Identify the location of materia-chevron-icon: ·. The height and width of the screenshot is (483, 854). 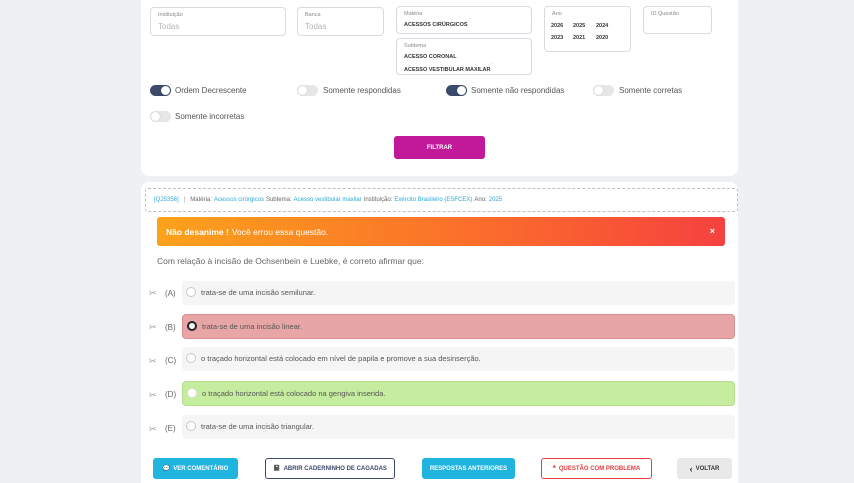
(470, 19).